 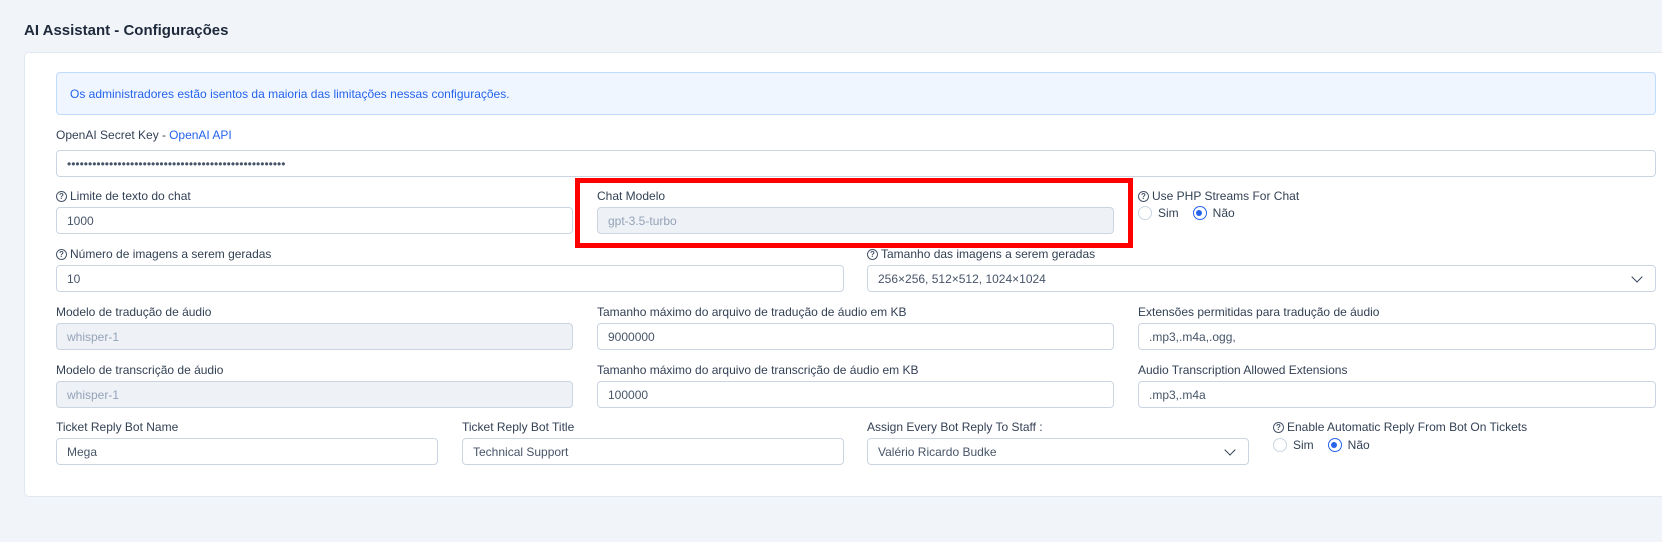 I want to click on translation-model-label: Modelo de tradução de áudio, so click(x=134, y=312).